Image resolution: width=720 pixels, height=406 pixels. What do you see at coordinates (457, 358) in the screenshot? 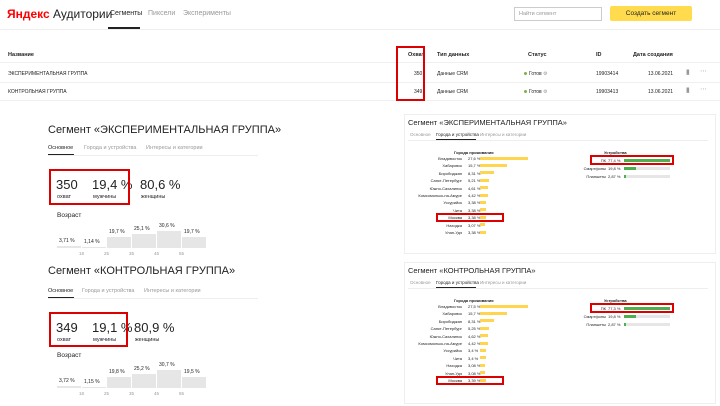
I see `city-name: Чита` at bounding box center [457, 358].